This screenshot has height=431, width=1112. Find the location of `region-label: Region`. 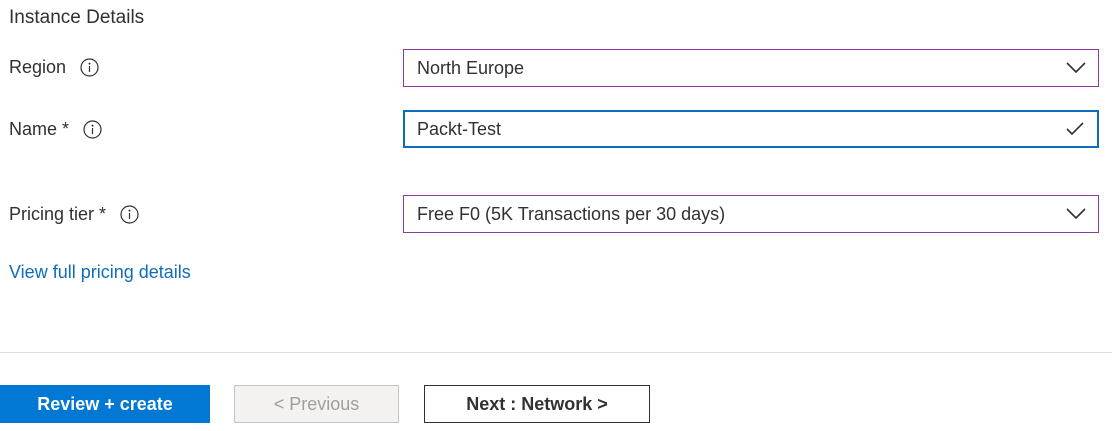

region-label: Region is located at coordinates (38, 67).